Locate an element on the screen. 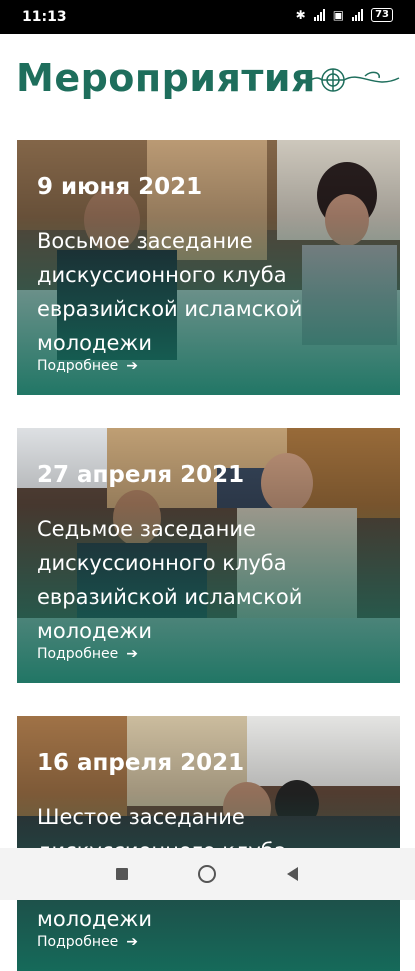  event-date: 16 апреля 2021 is located at coordinates (141, 763).